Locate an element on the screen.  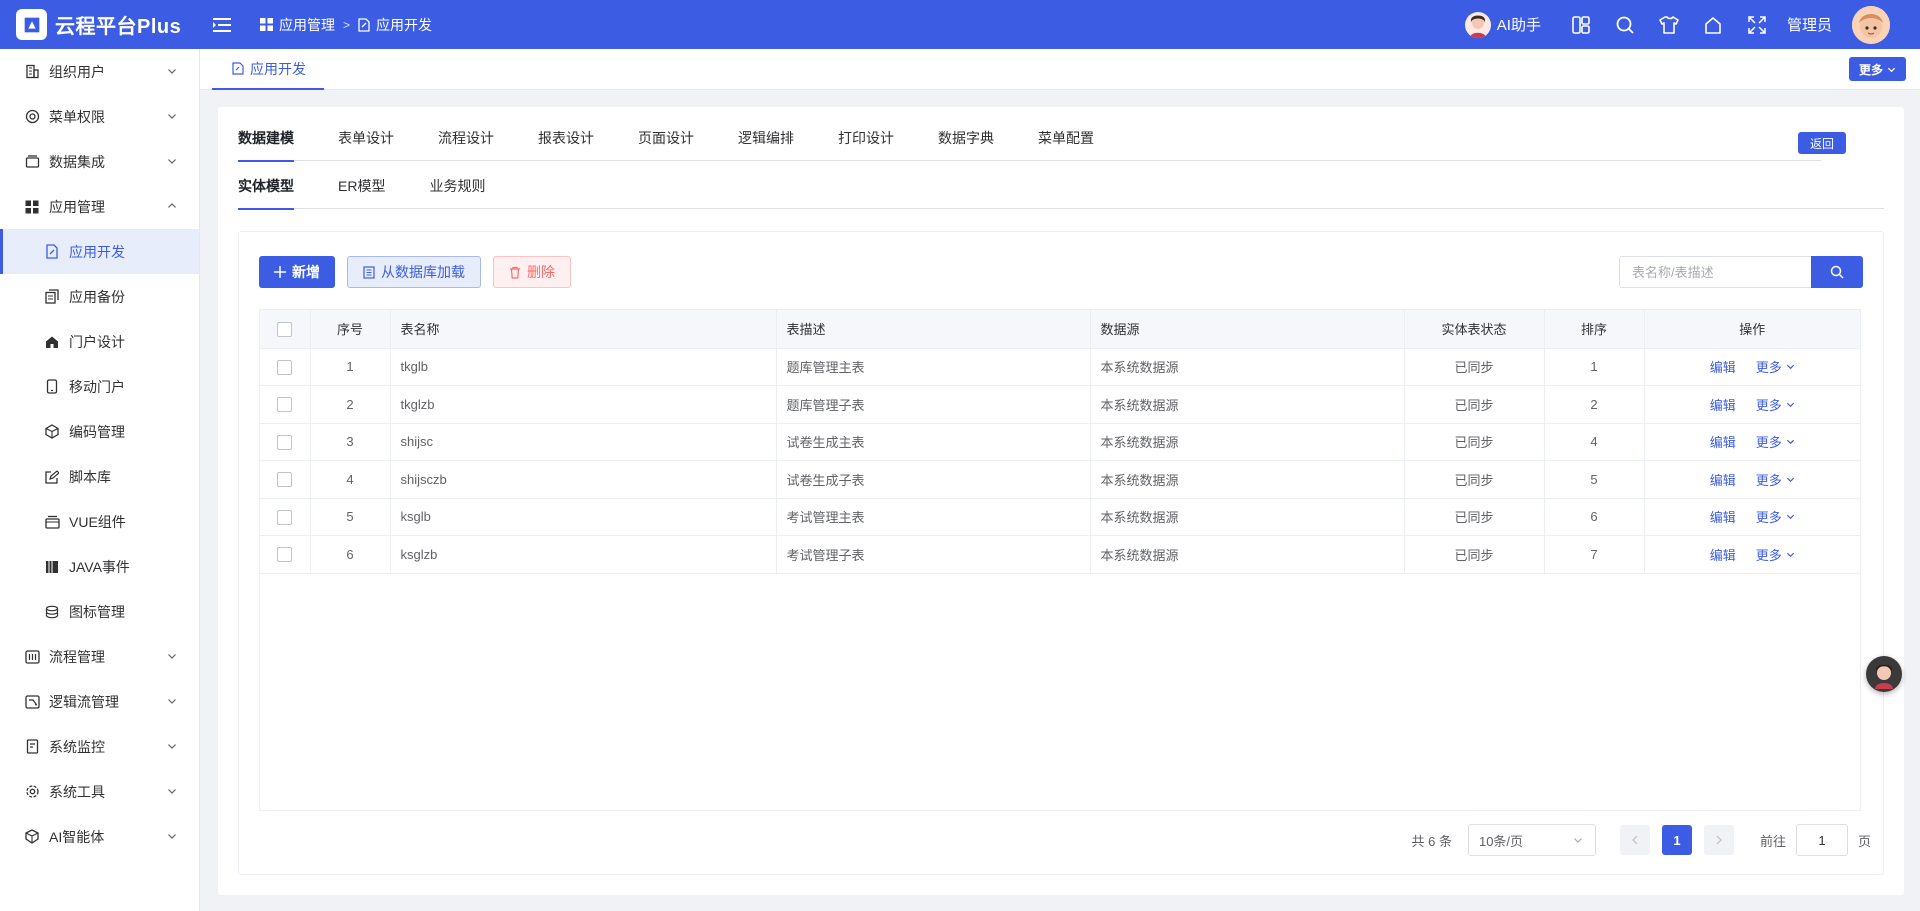
sidebar-item-java-events: JAVA事件 is located at coordinates (99, 566).